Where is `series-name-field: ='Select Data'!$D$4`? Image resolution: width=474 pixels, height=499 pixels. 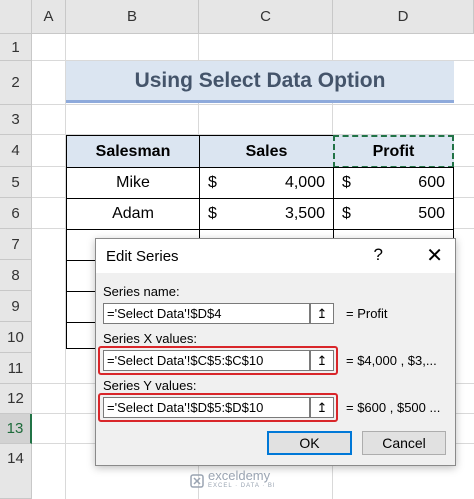 series-name-field: ='Select Data'!$D$4 is located at coordinates (206, 313).